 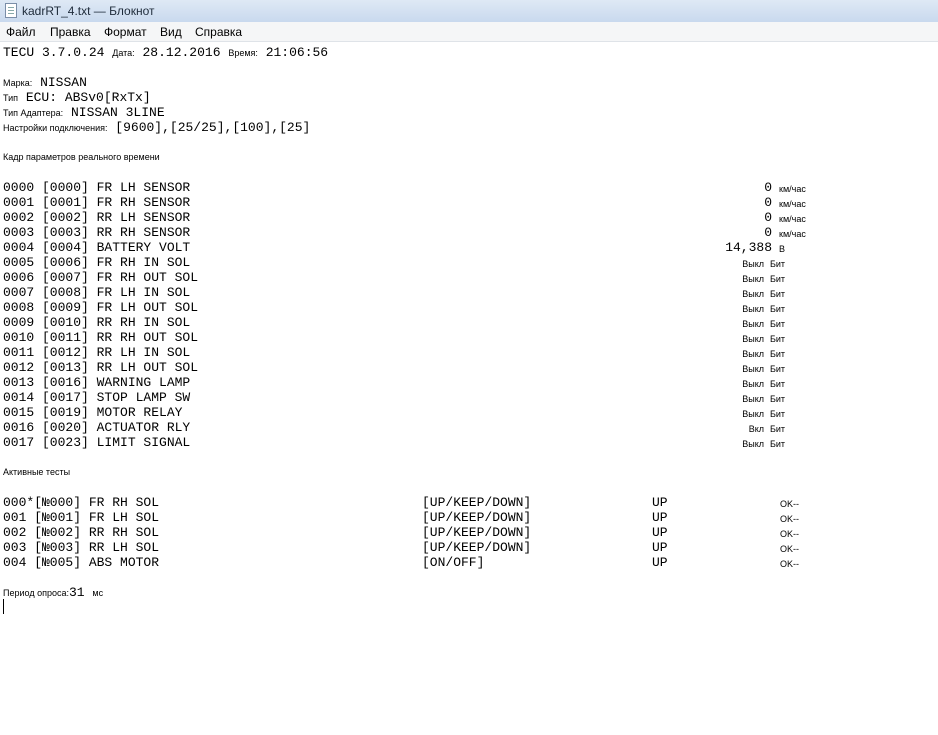 What do you see at coordinates (97, 397) in the screenshot?
I see `param-row: 0014 [0017] STOP LAMP SW` at bounding box center [97, 397].